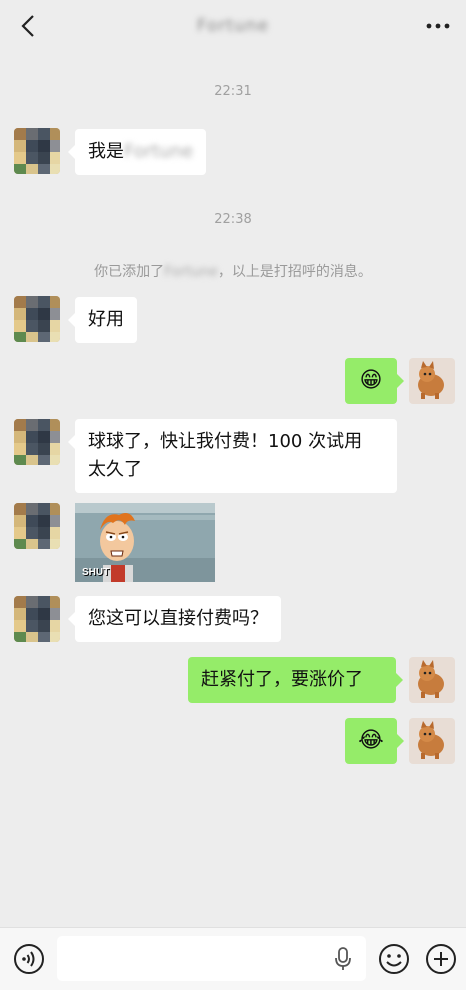  I want to click on grinning-emoji-icon: 😁, so click(371, 380).